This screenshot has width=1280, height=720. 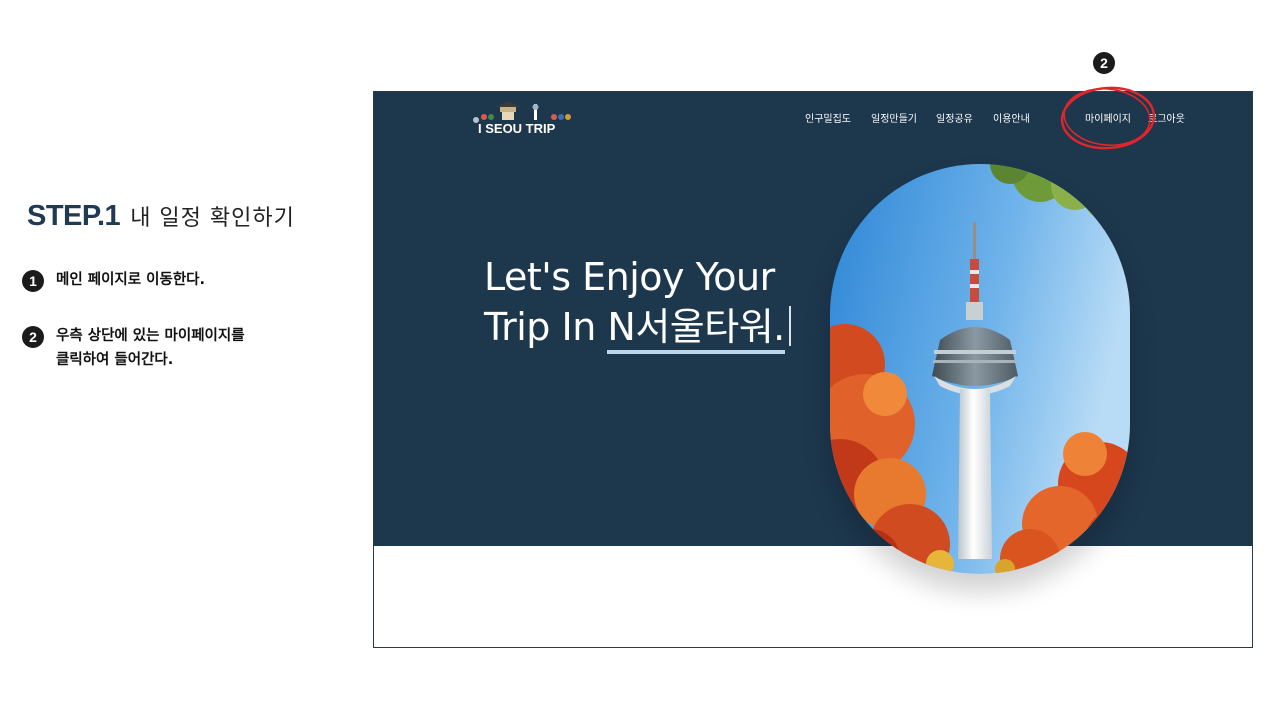 What do you see at coordinates (133, 348) in the screenshot?
I see `instruction-item-2: 2 우측 상단에 있는 마이페이지를 클릭하여 들어간다.` at bounding box center [133, 348].